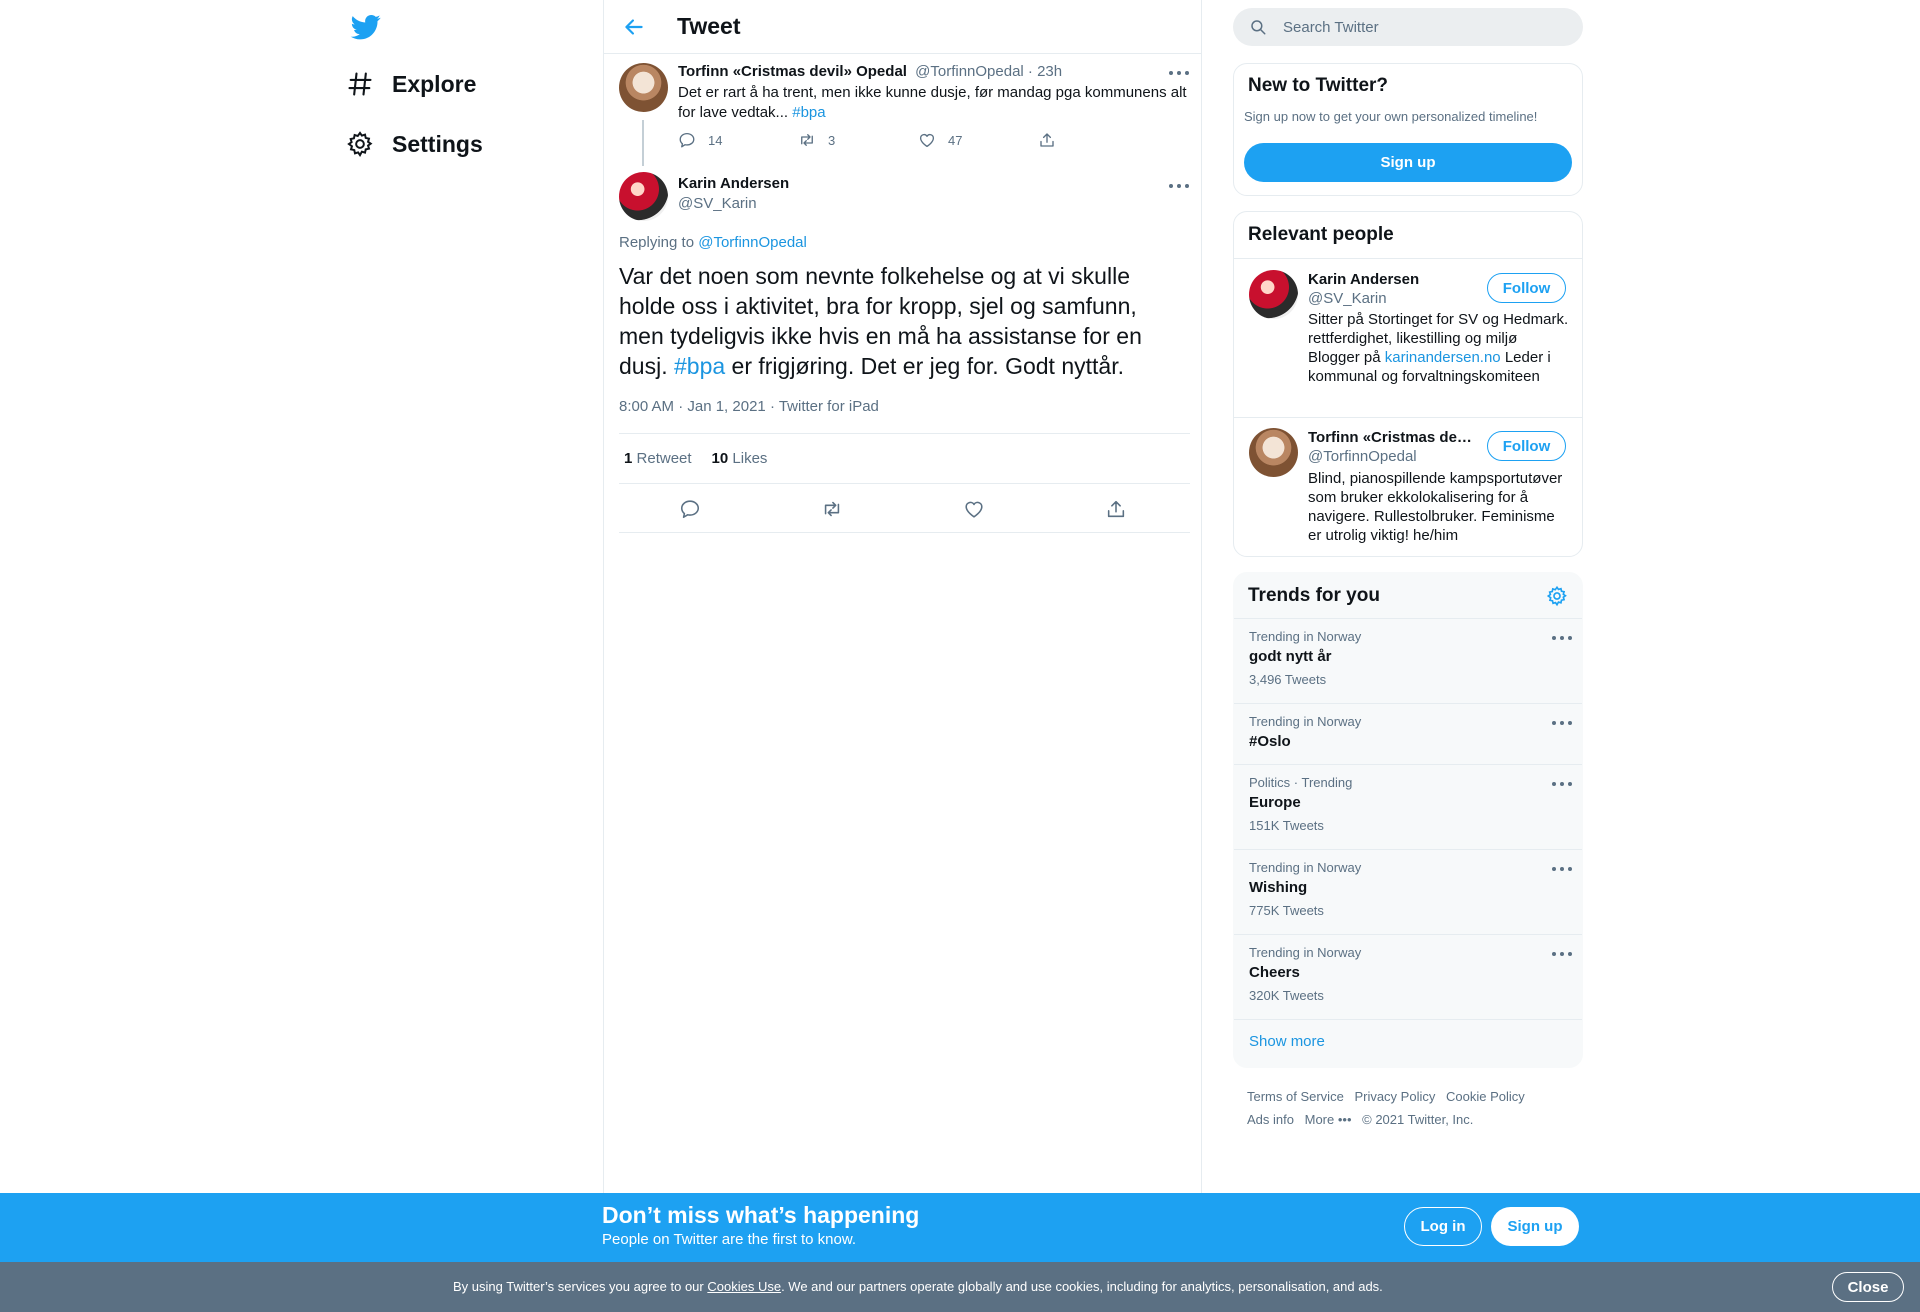 This screenshot has width=1920, height=1312. Describe the element at coordinates (1423, 27) in the screenshot. I see `search-input` at that location.